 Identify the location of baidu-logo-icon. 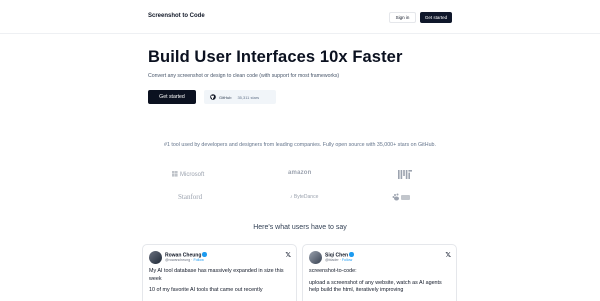
(401, 197).